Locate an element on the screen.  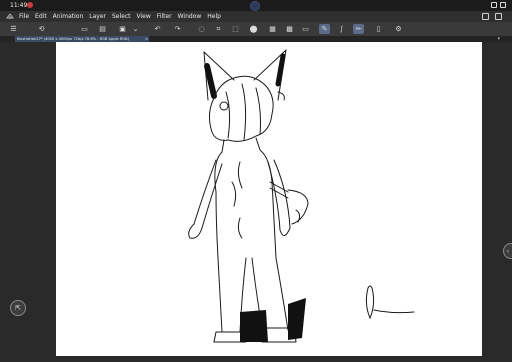
side-panel-handle: ‹ is located at coordinates (507, 251).